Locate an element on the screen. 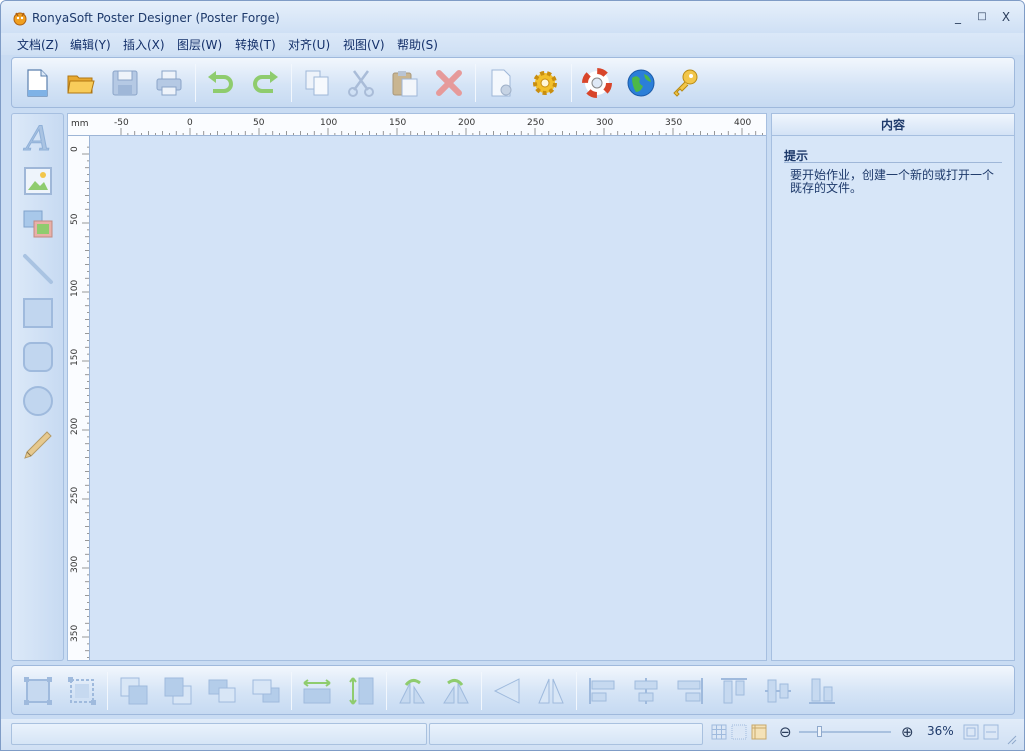  delete-button is located at coordinates (449, 83).